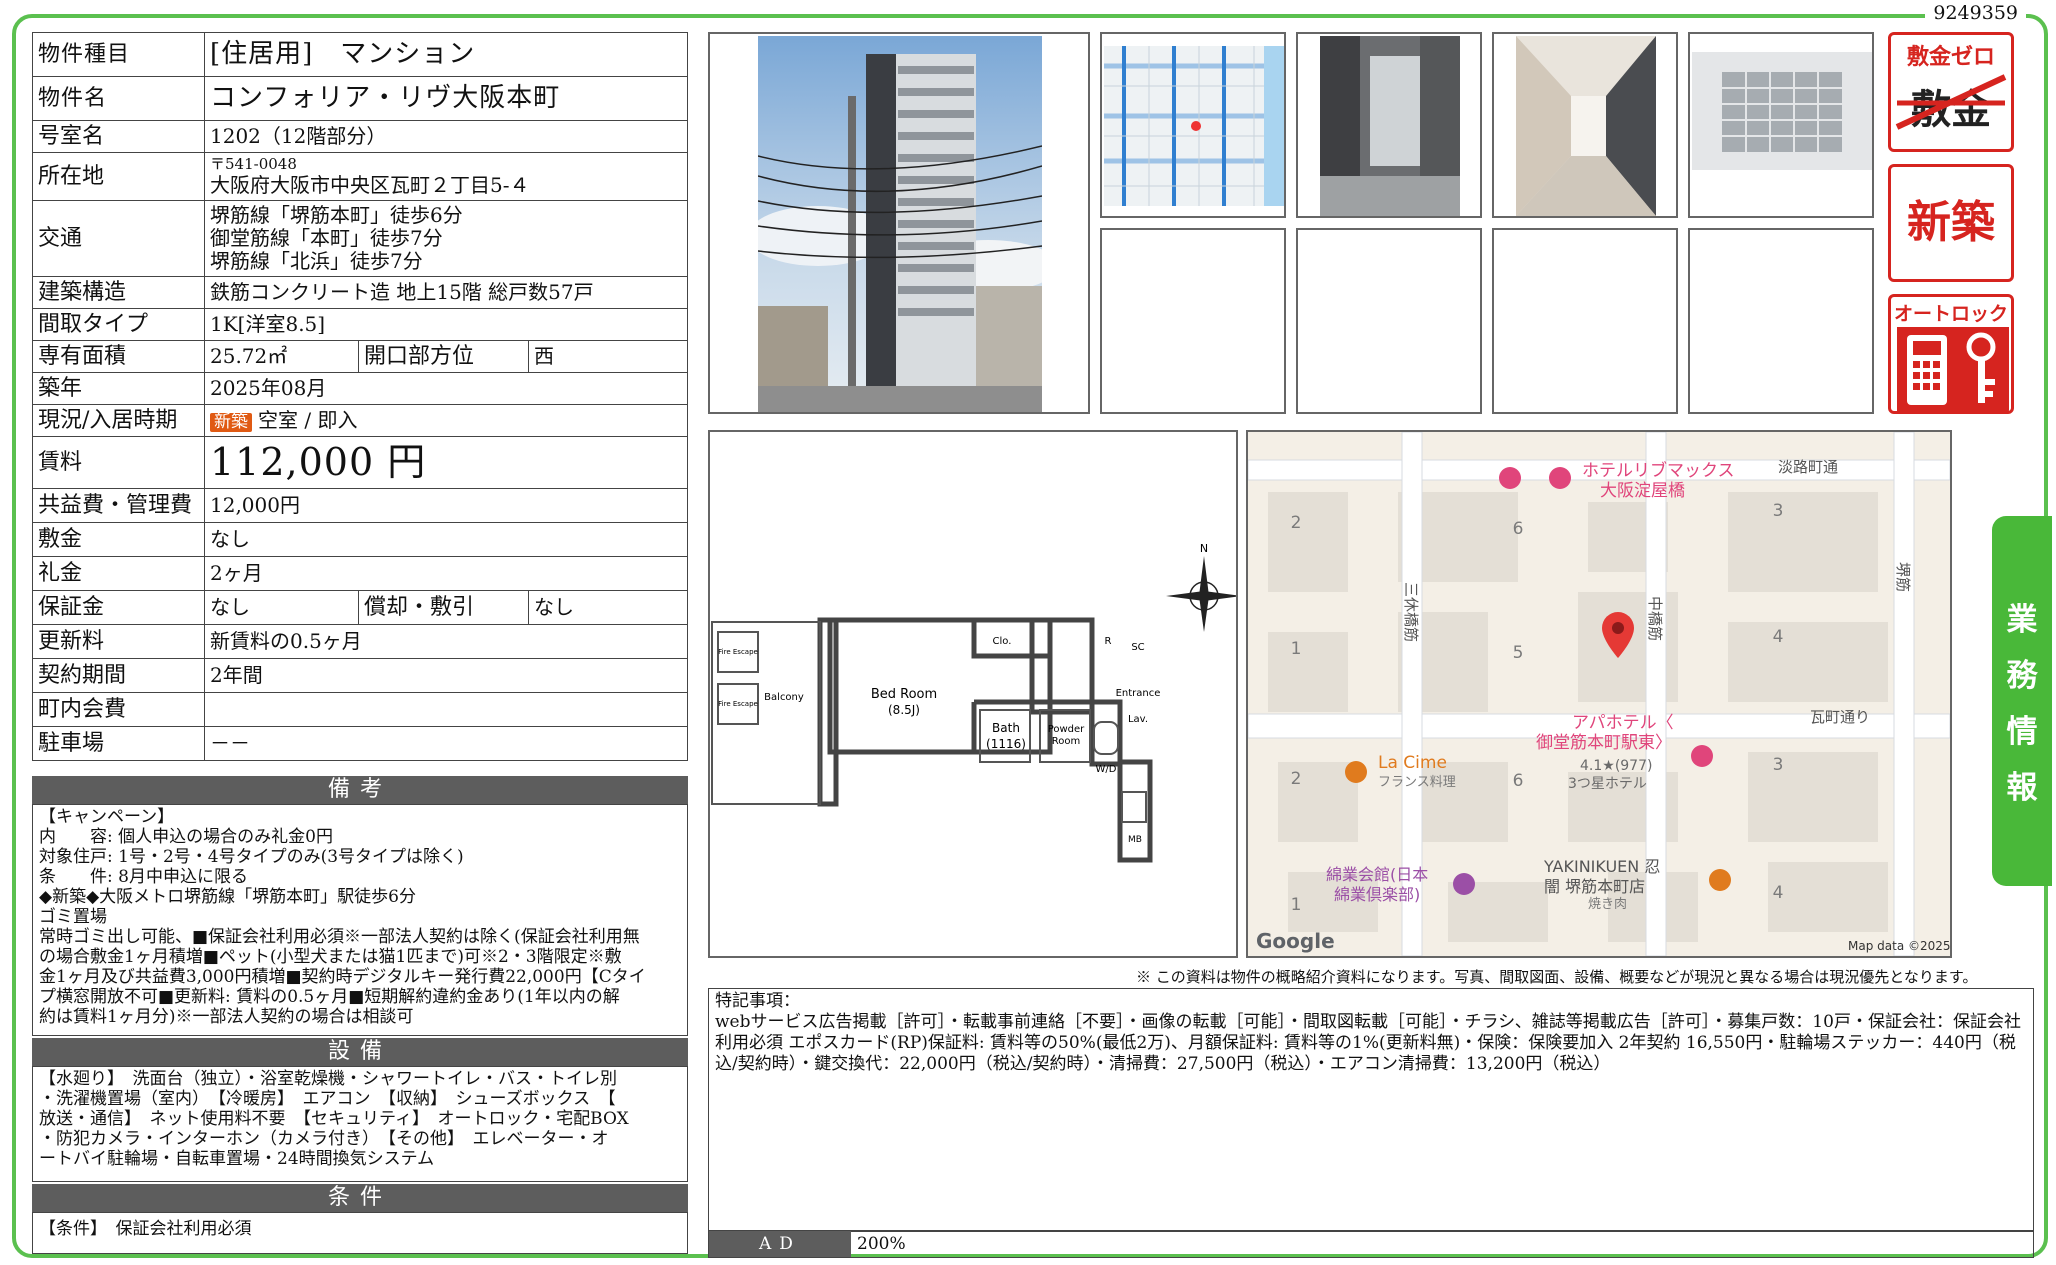 The image size is (2056, 1265). I want to click on conditions-line: 【条件】 保証会社利用必須, so click(145, 1229).